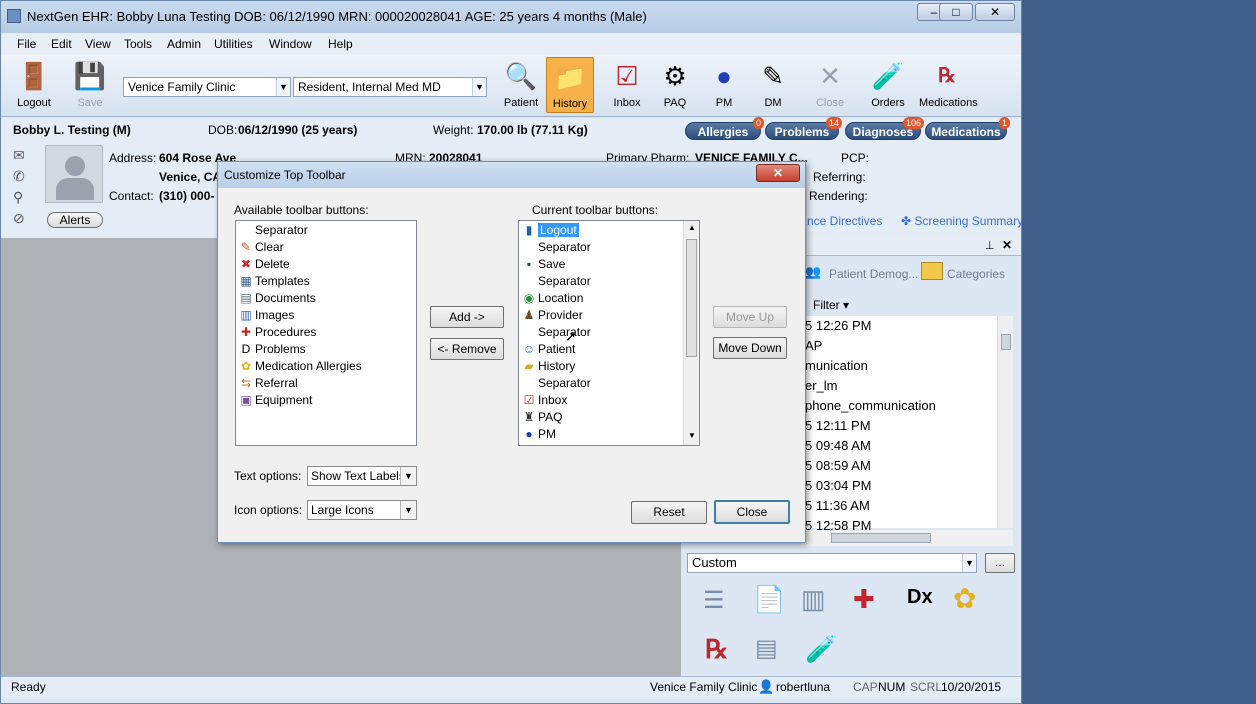 The height and width of the screenshot is (704, 1256). Describe the element at coordinates (907, 538) in the screenshot. I see `horizontal-scrollbar` at that location.